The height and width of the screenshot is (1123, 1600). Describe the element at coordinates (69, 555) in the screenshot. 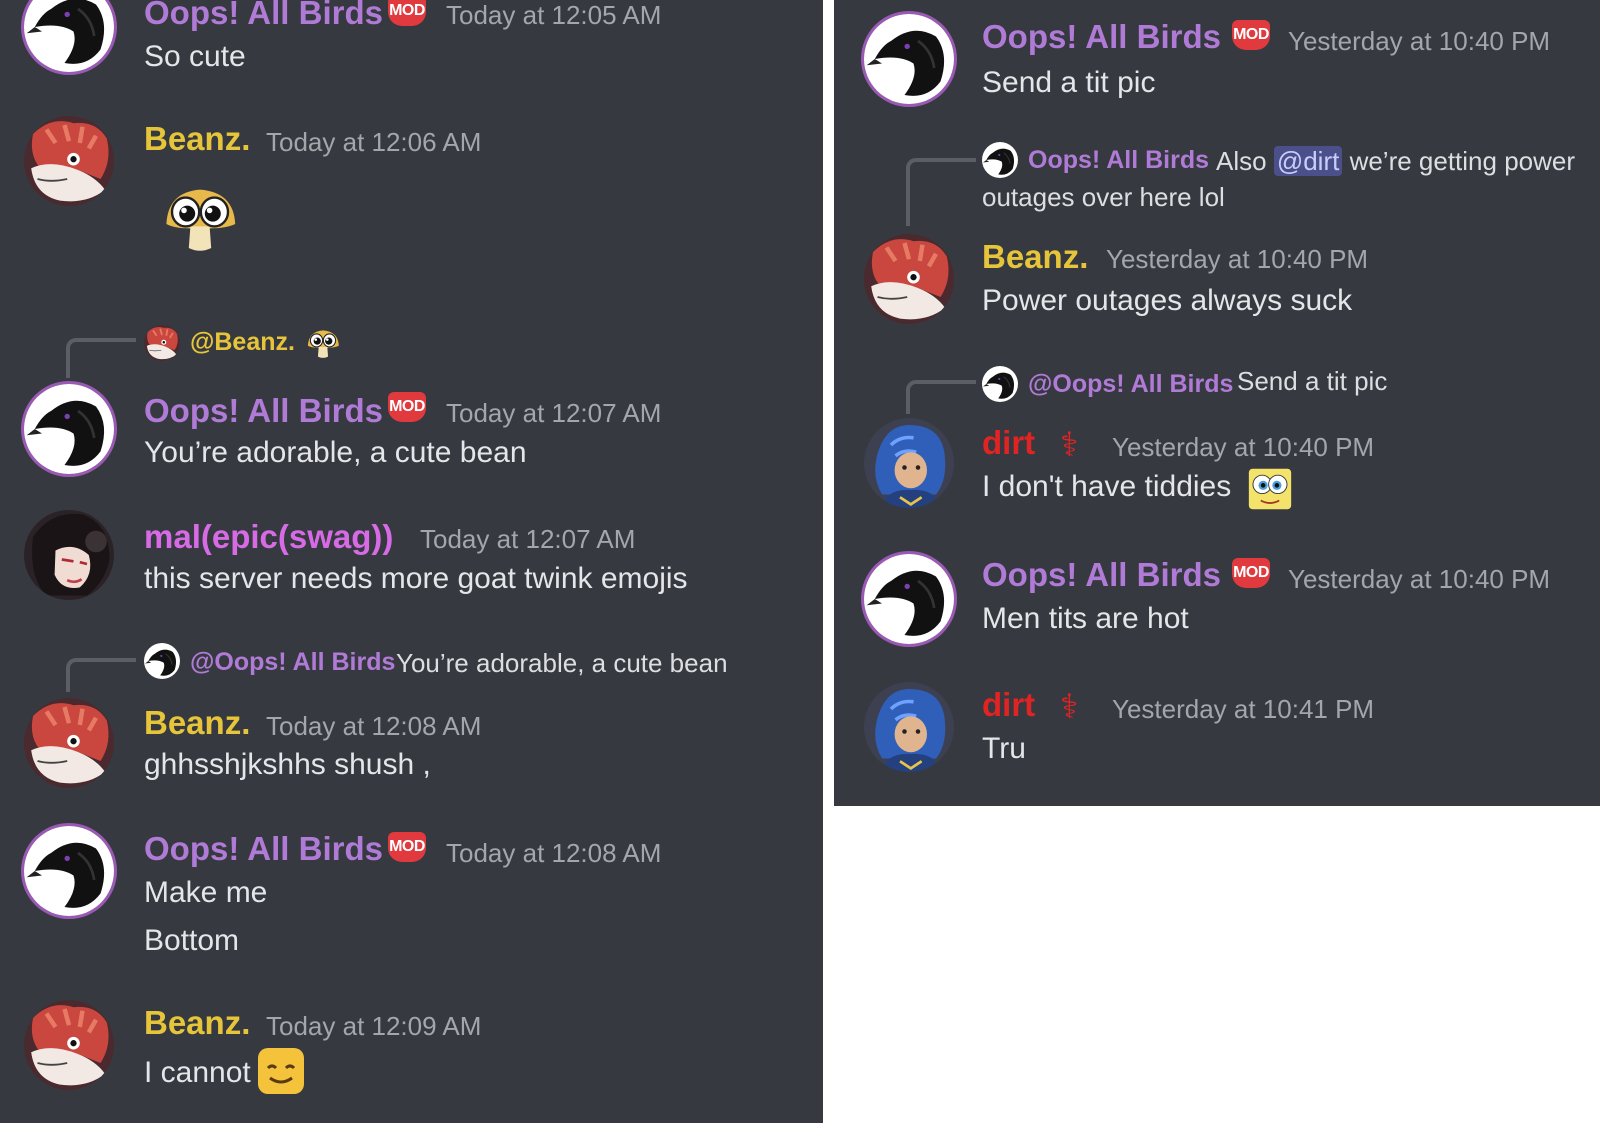

I see `avatar-mal` at that location.